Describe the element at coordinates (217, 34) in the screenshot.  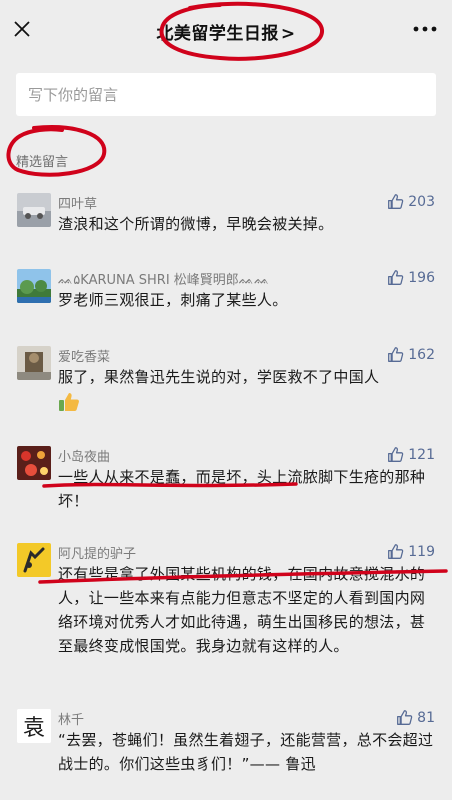
I see `page-title-text: 北美留学生日报` at that location.